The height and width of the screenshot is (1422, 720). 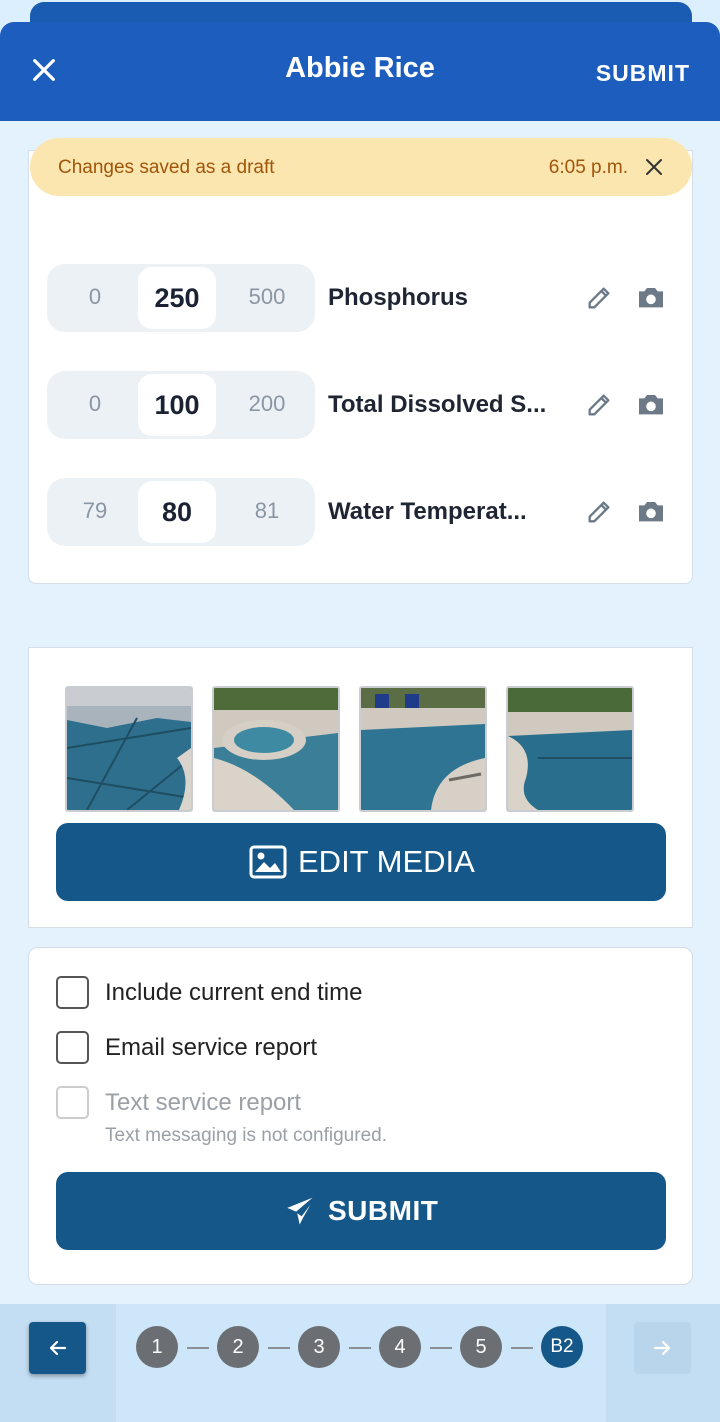 What do you see at coordinates (383, 1210) in the screenshot?
I see `submit-label: SUBMIT` at bounding box center [383, 1210].